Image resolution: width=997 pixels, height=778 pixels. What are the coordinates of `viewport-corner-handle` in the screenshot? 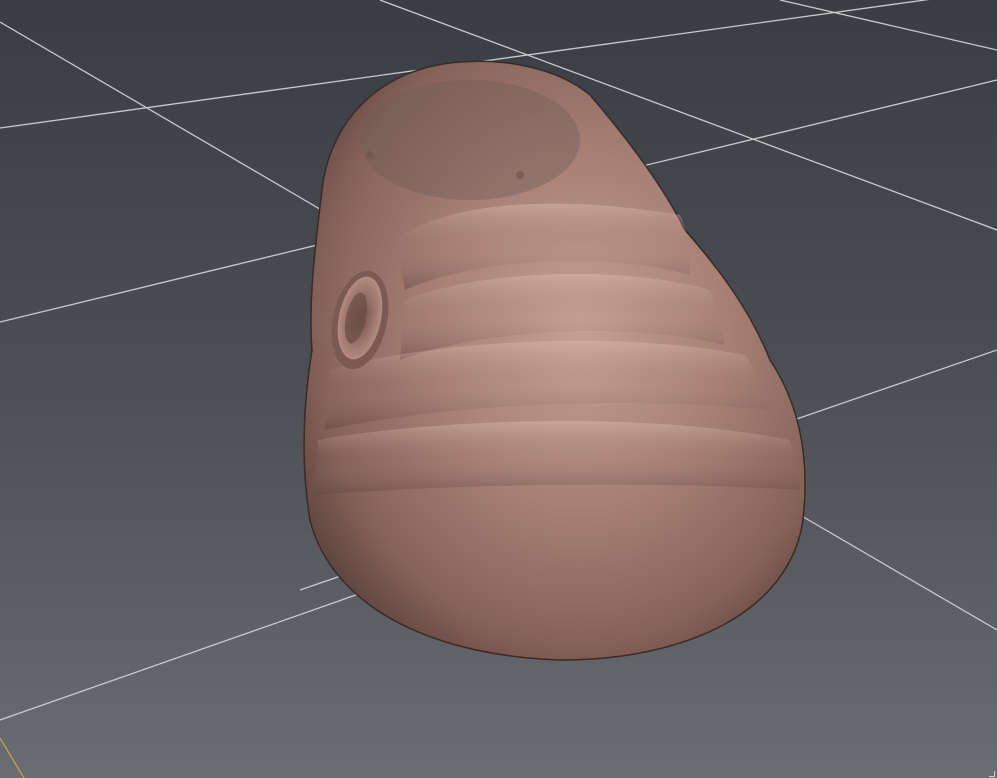 It's located at (992, 774).